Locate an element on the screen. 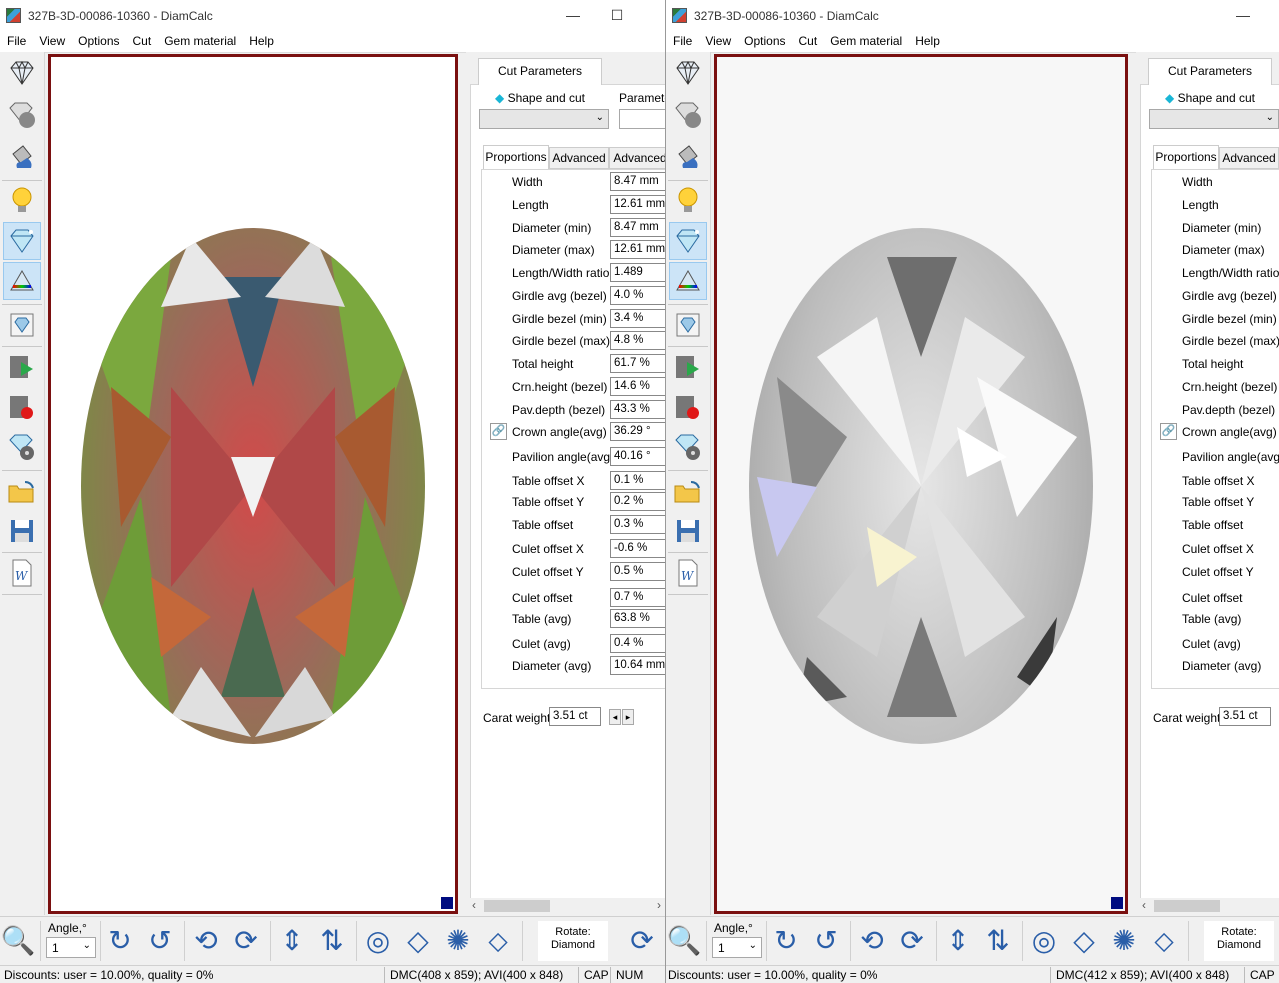 The width and height of the screenshot is (1279, 983). flip-horizontal-axis-up-icon: ⇅ is located at coordinates (332, 941).